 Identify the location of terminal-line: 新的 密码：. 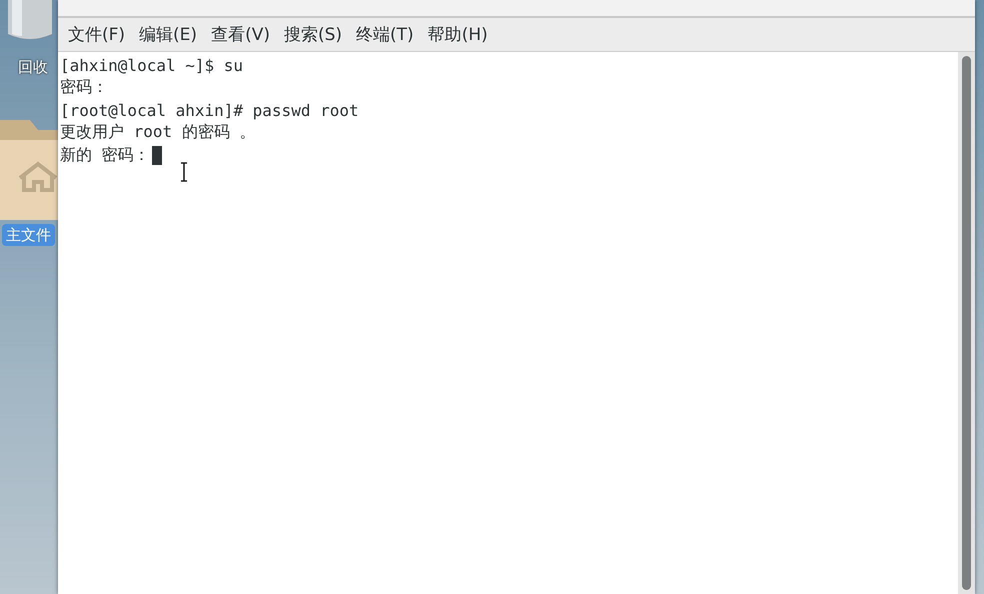
(105, 155).